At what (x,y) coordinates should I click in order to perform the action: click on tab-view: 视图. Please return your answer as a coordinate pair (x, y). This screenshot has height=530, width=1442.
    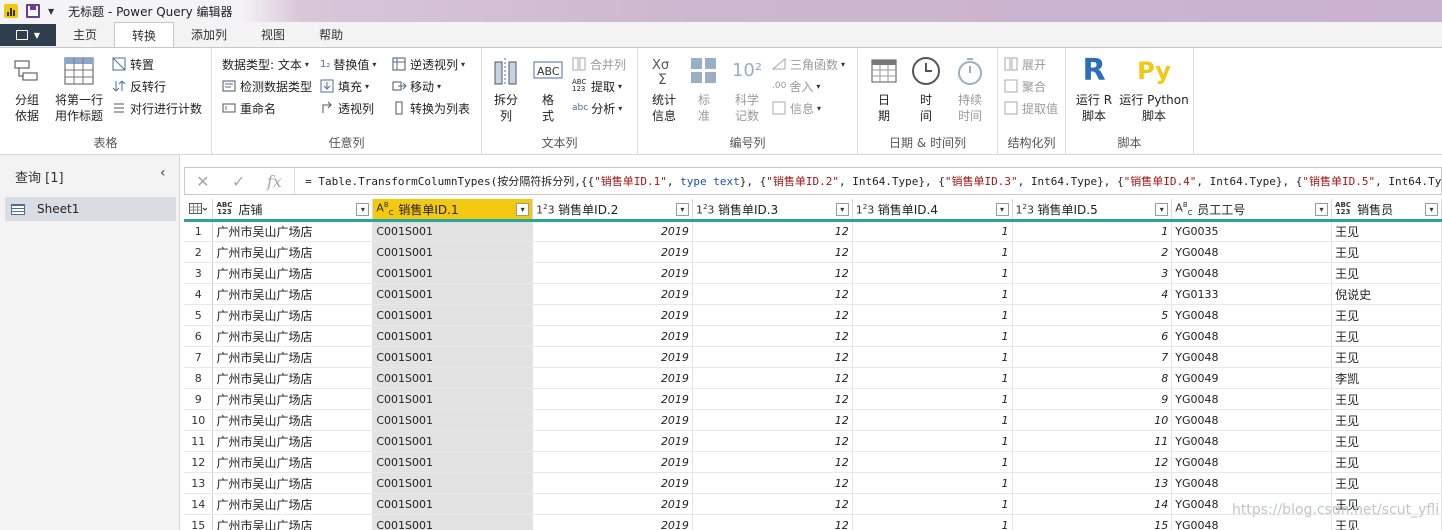
    Looking at the image, I should click on (273, 34).